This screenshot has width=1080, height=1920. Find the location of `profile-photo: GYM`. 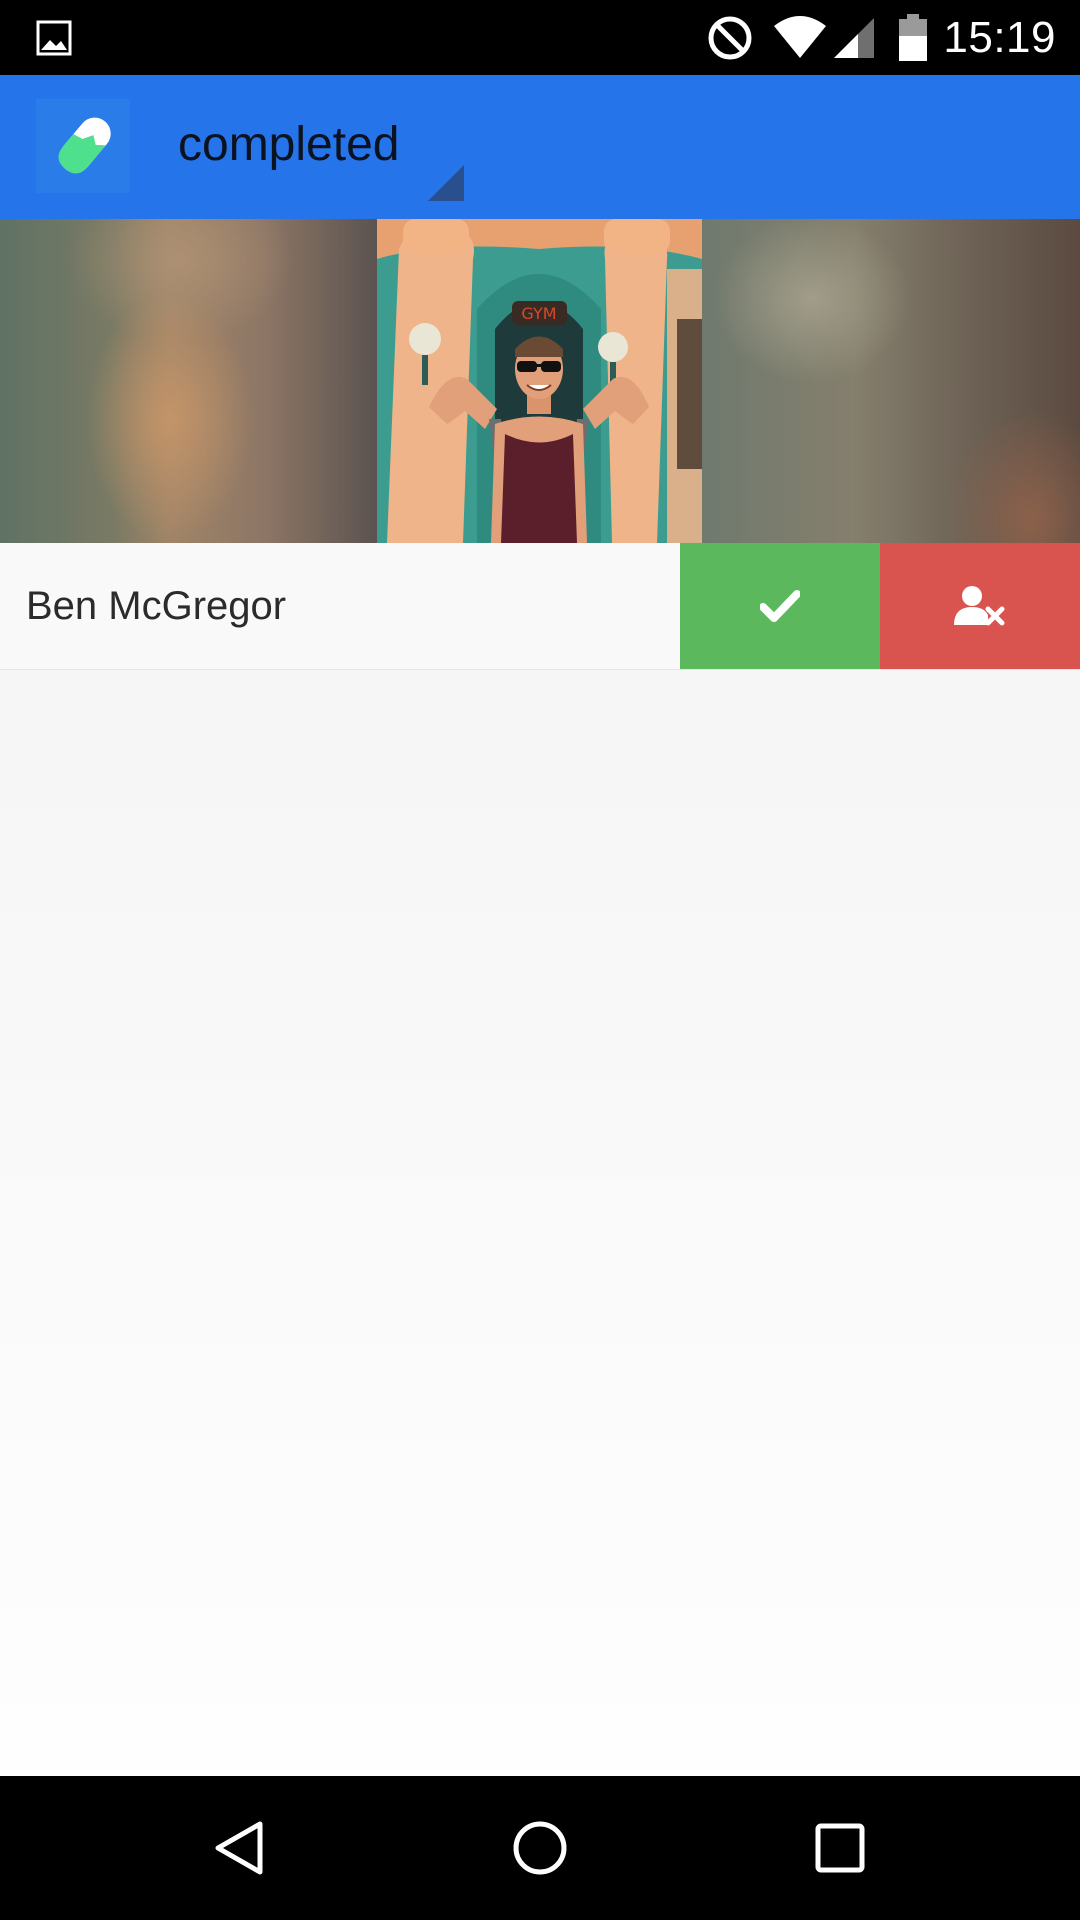

profile-photo: GYM is located at coordinates (539, 381).